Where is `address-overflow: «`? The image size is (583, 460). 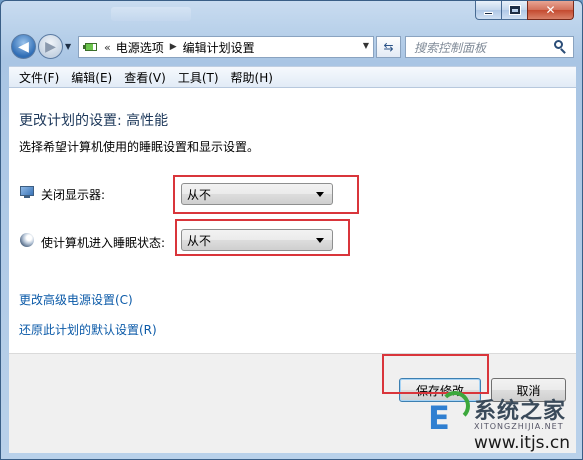
address-overflow: « is located at coordinates (107, 47).